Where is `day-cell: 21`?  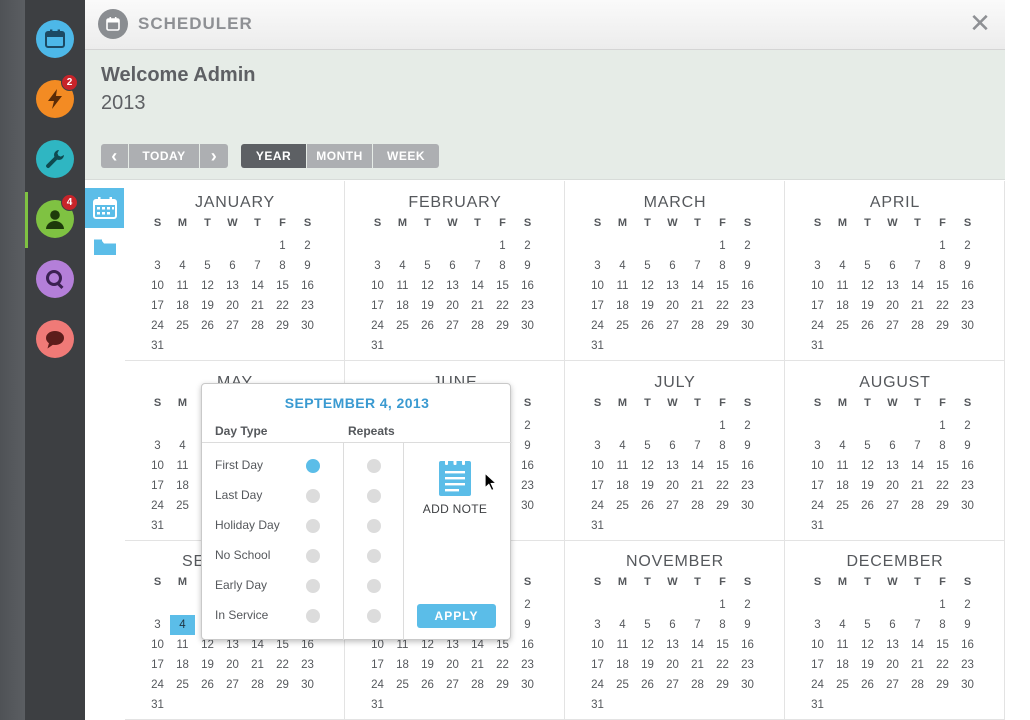
day-cell: 21 is located at coordinates (917, 306).